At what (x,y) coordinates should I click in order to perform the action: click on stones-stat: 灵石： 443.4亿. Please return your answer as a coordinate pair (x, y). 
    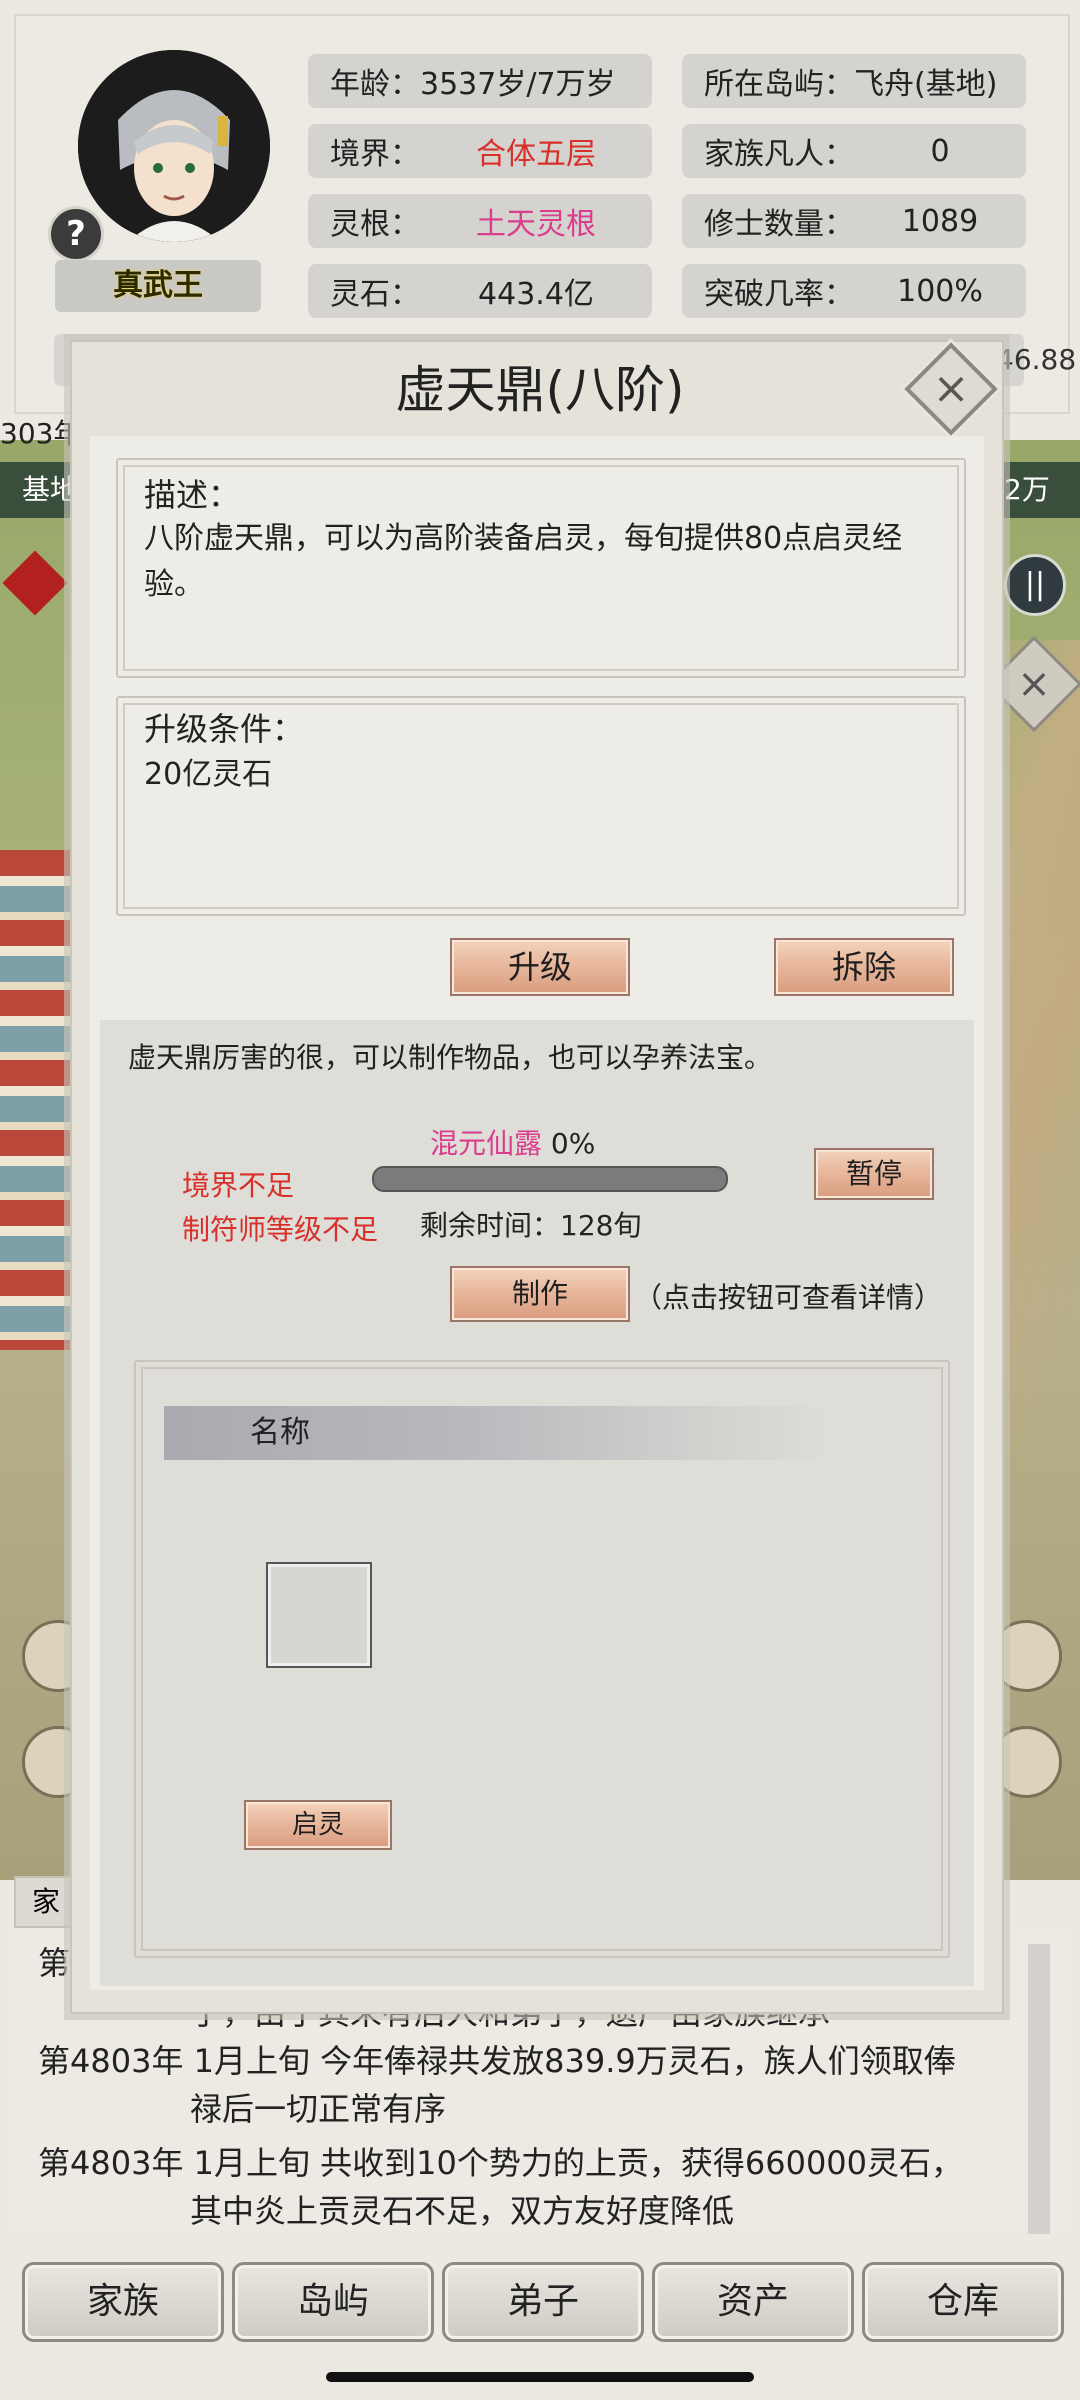
    Looking at the image, I should click on (480, 291).